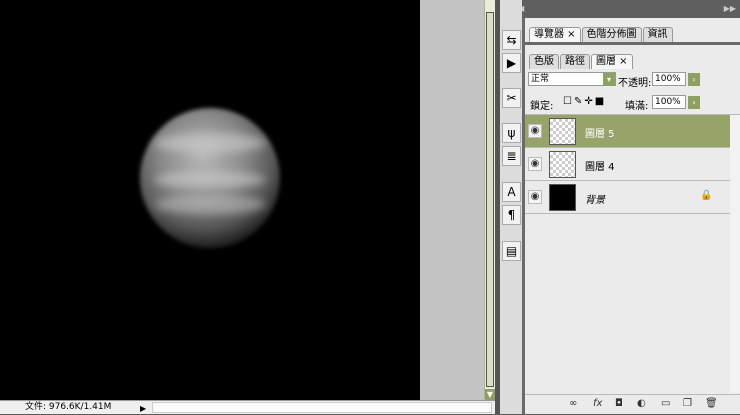 Image resolution: width=740 pixels, height=415 pixels. Describe the element at coordinates (597, 403) in the screenshot. I see `fx-icon: fx` at that location.